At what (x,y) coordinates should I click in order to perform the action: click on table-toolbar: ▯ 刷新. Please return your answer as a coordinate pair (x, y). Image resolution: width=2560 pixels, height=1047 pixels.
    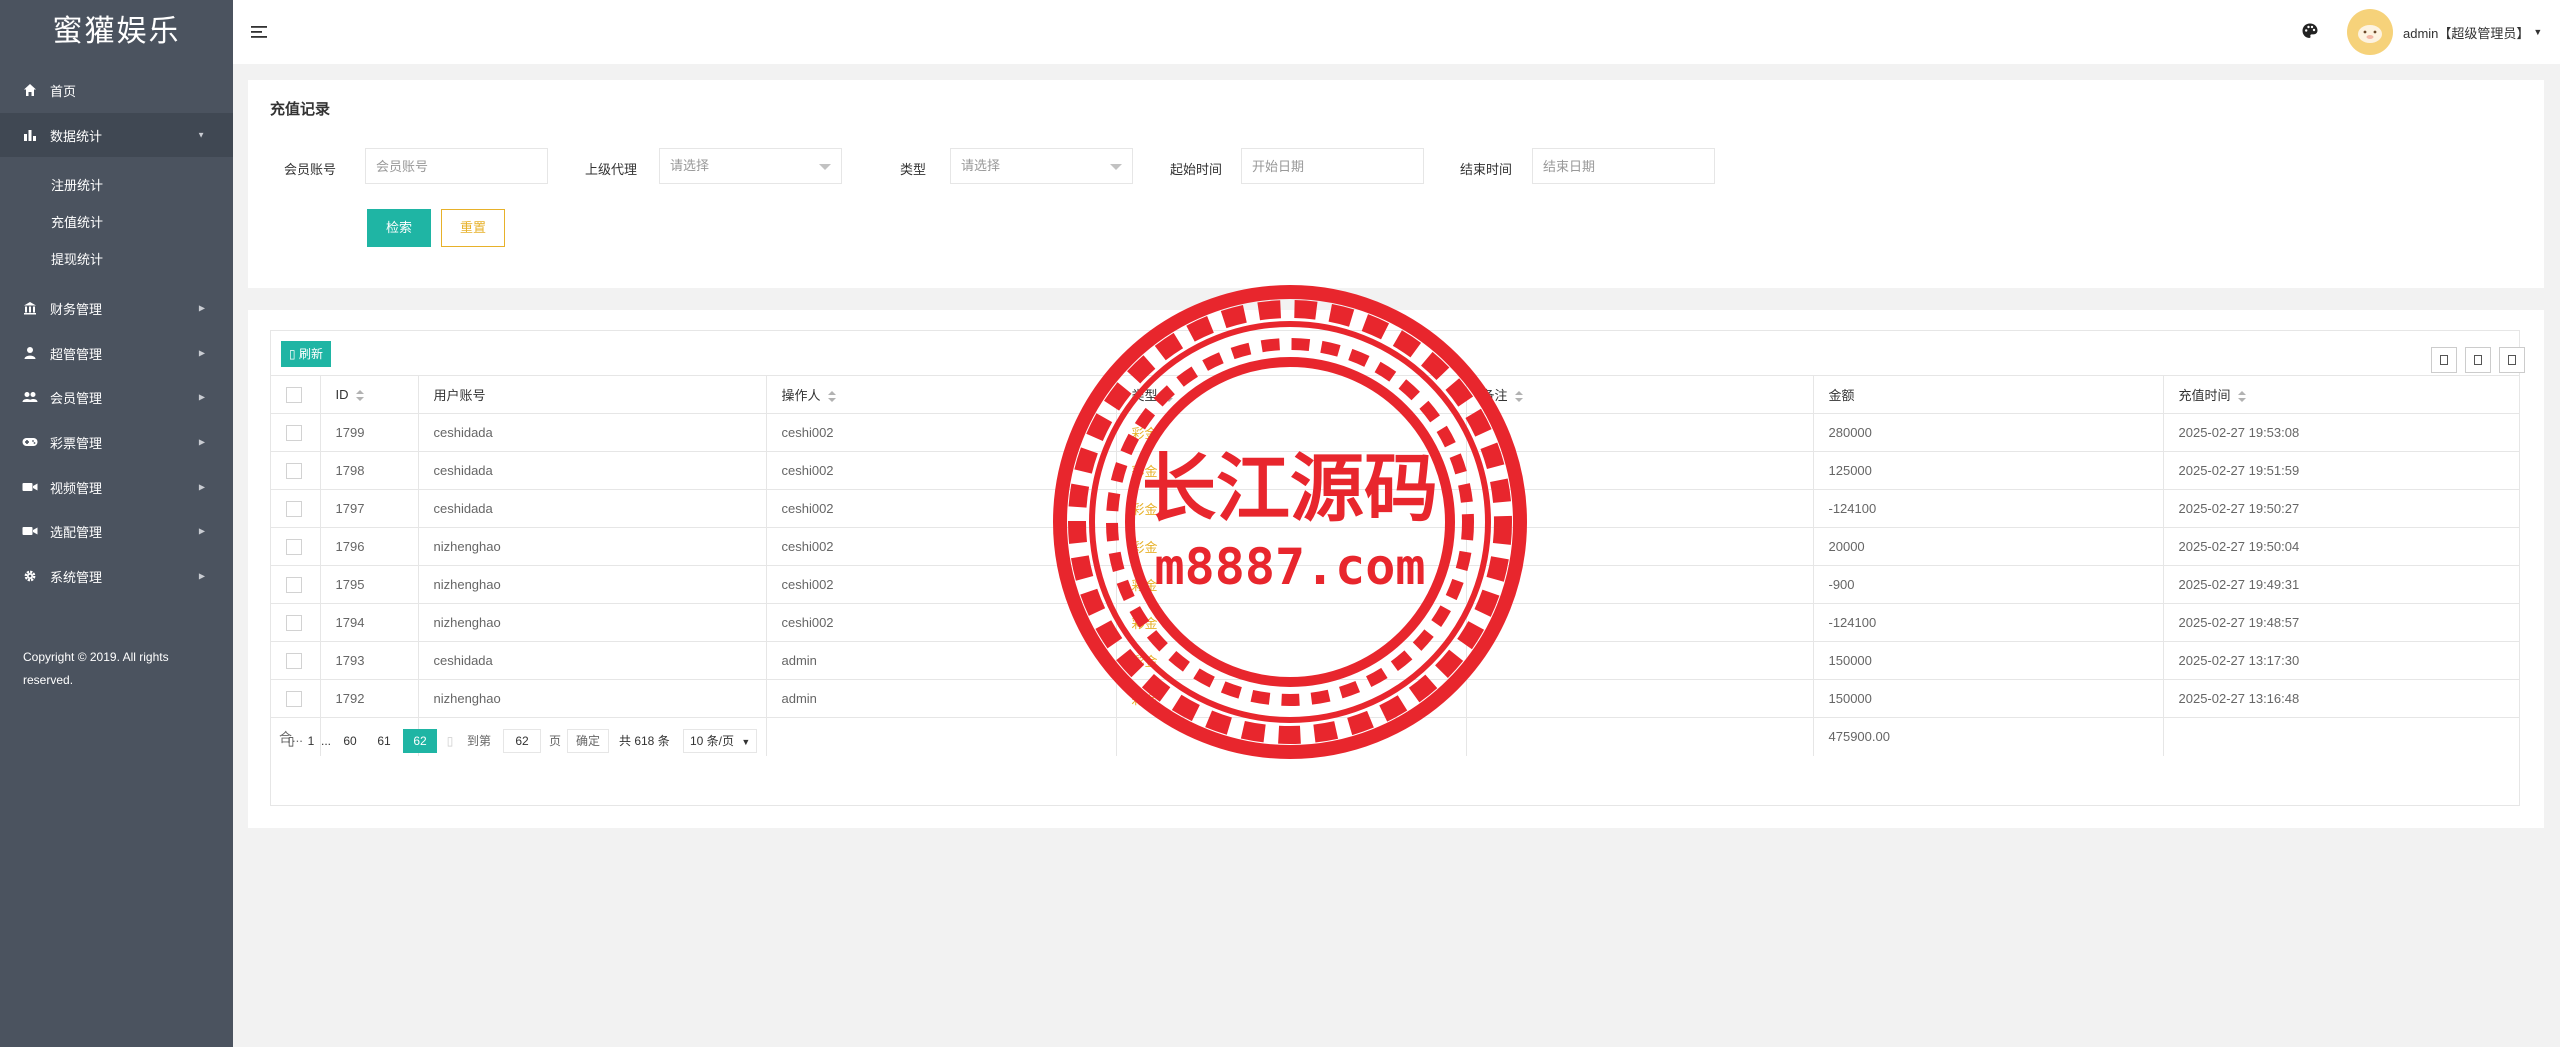
    Looking at the image, I should click on (1398, 353).